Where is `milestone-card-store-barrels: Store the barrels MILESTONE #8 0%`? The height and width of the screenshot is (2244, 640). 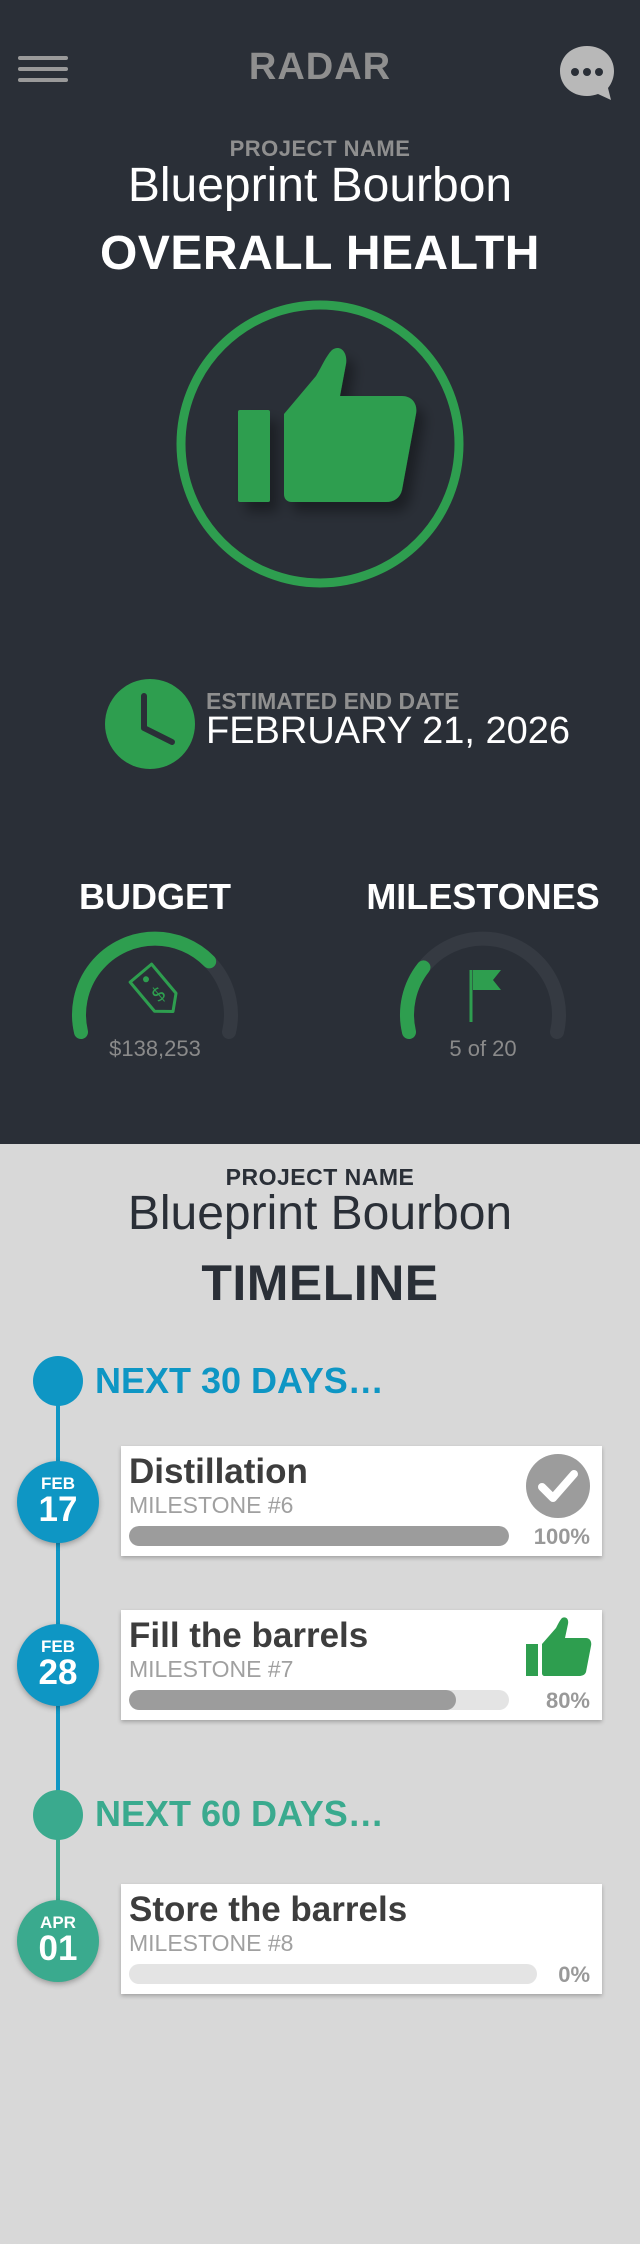
milestone-card-store-barrels: Store the barrels MILESTONE #8 0% is located at coordinates (361, 1939).